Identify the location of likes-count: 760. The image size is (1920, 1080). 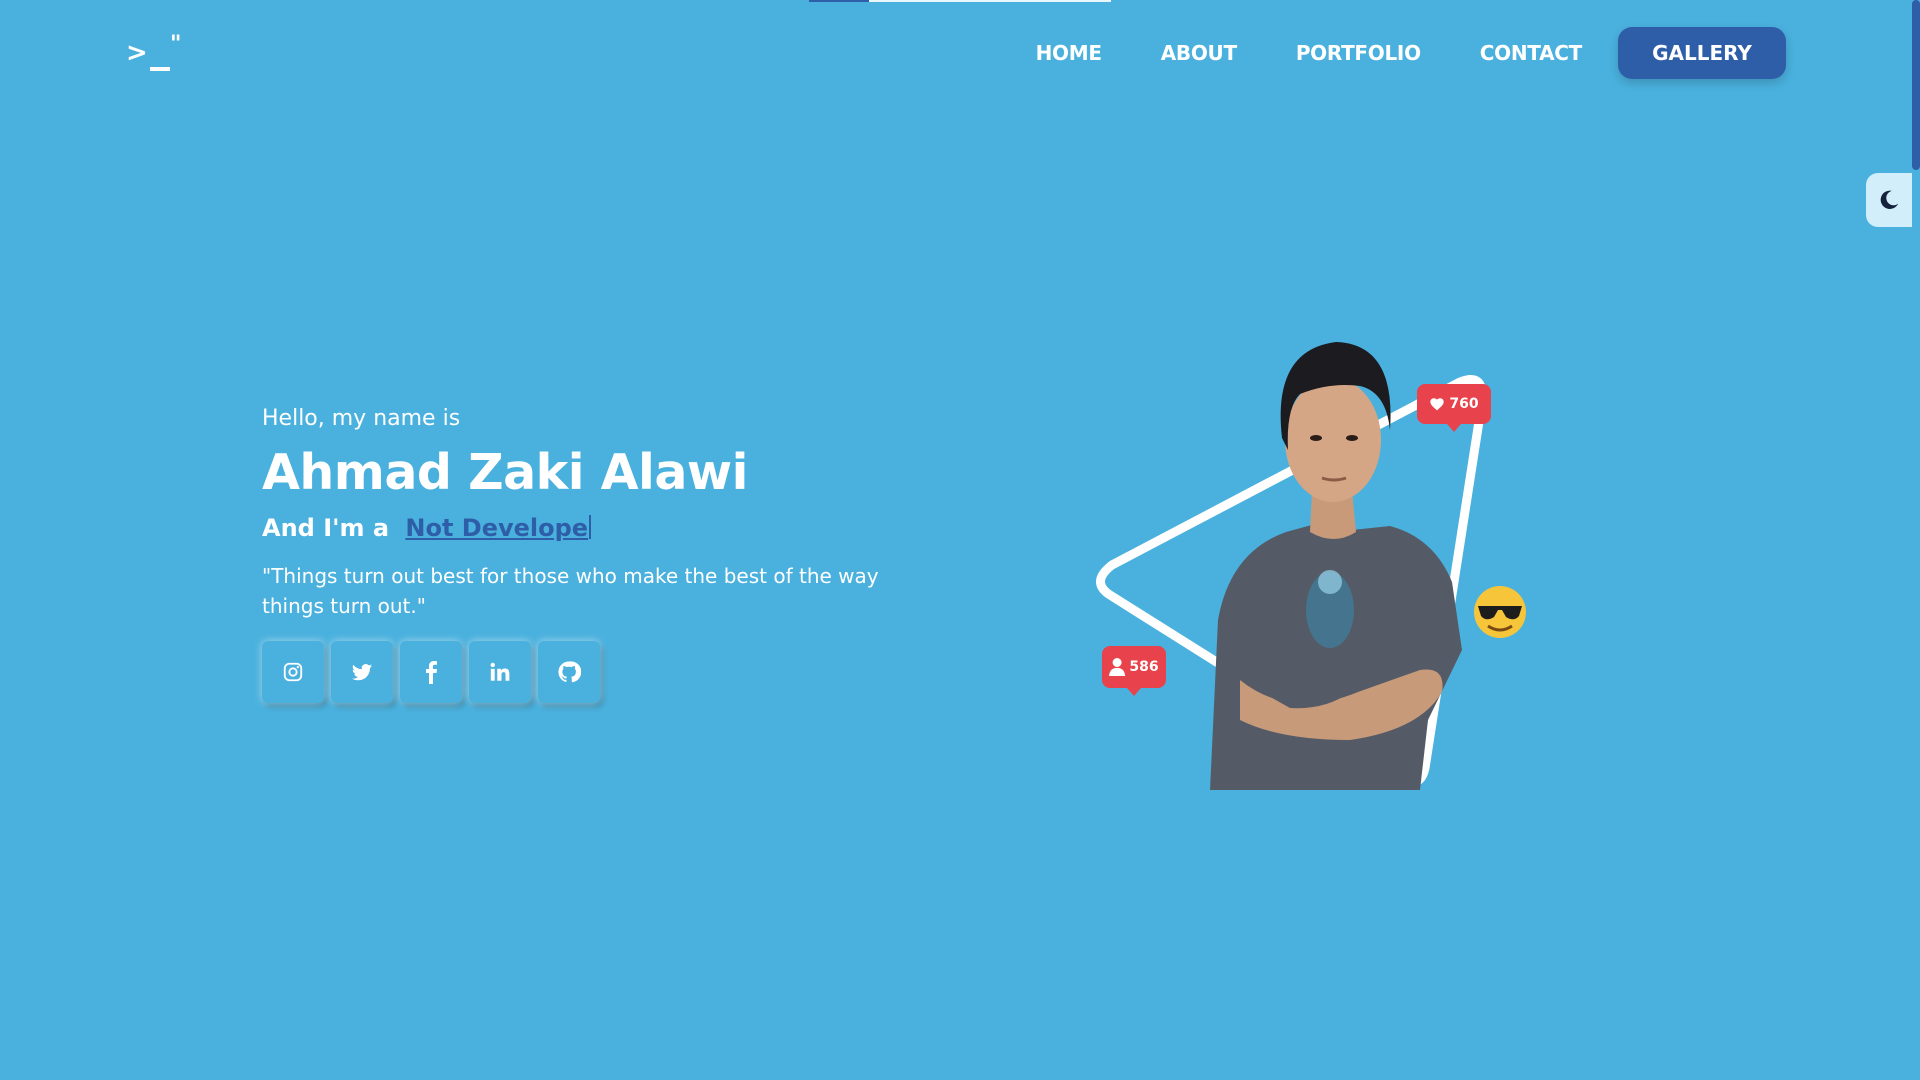
(1464, 404).